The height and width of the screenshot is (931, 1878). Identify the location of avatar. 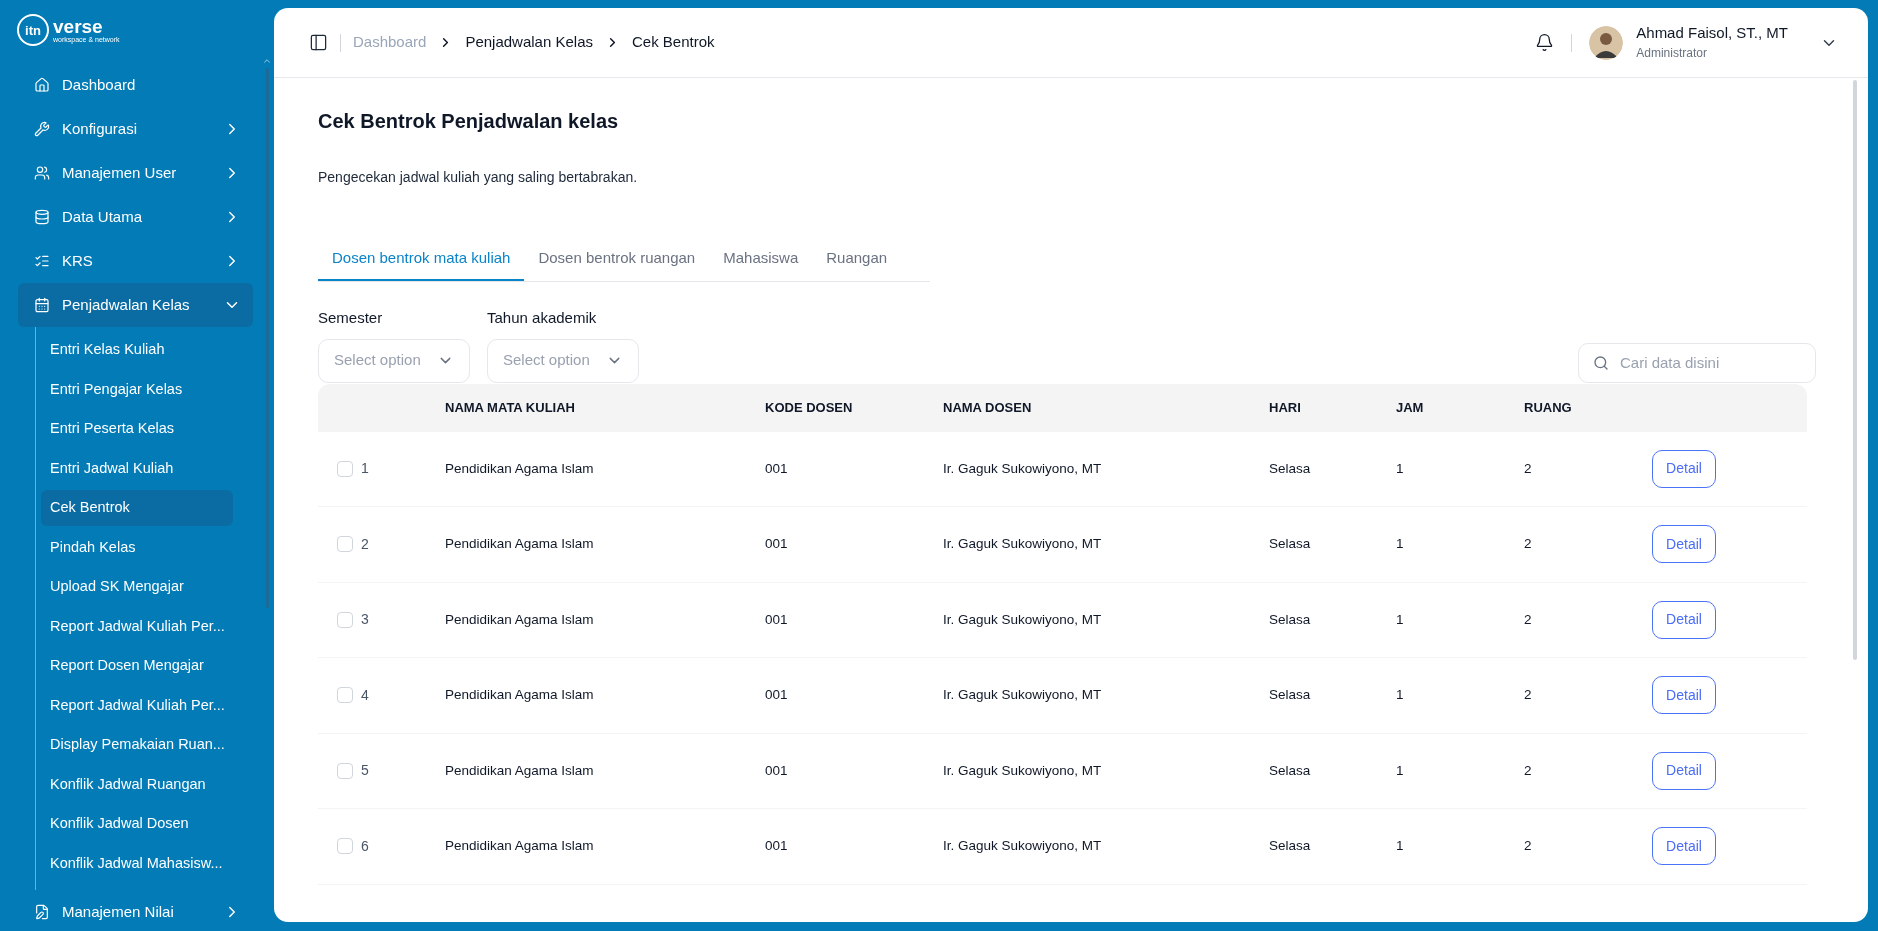
(1606, 42).